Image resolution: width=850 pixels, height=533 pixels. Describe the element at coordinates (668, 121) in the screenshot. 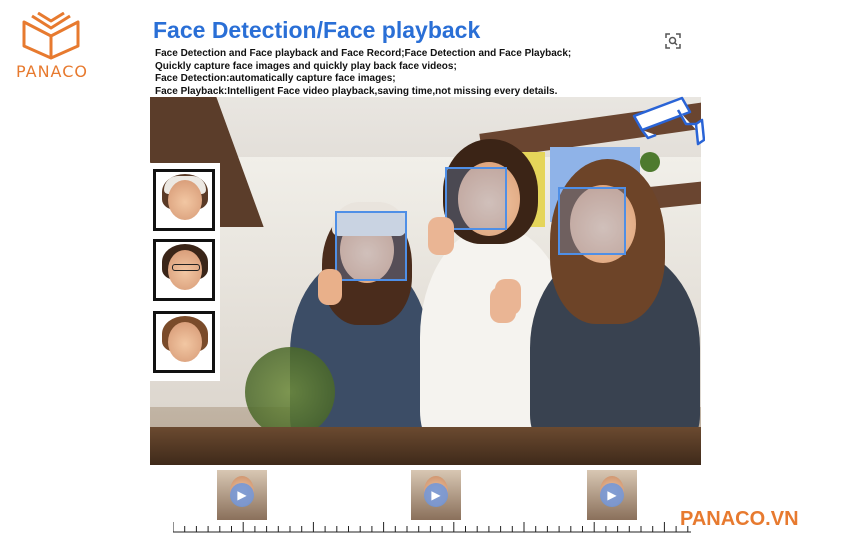

I see `cctv-camera-icon` at that location.